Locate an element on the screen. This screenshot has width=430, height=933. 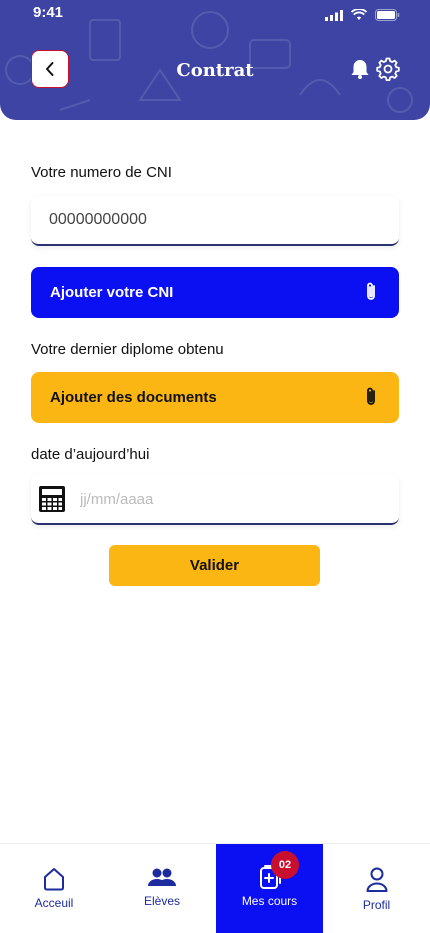
nav-item-accueil: Acceuil is located at coordinates (54, 888).